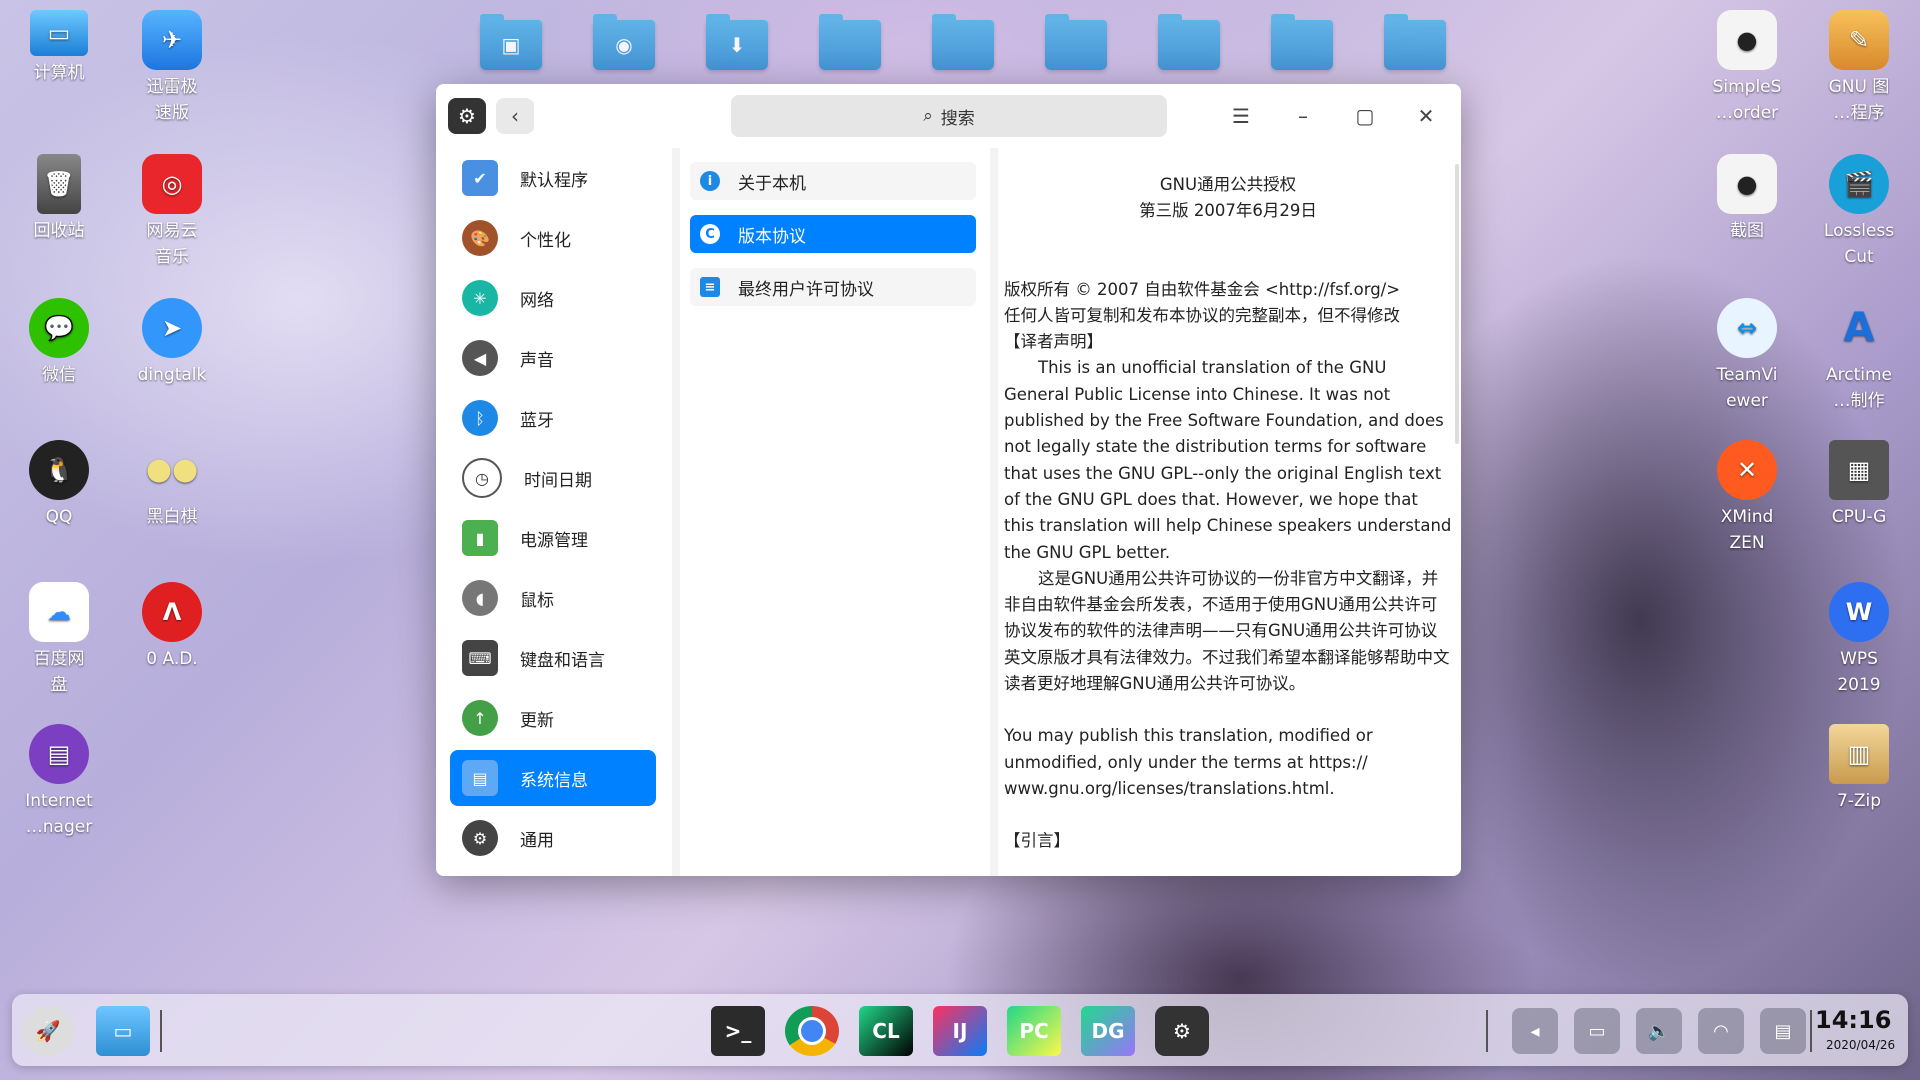  I want to click on update-arrow-icon: ↑, so click(480, 718).